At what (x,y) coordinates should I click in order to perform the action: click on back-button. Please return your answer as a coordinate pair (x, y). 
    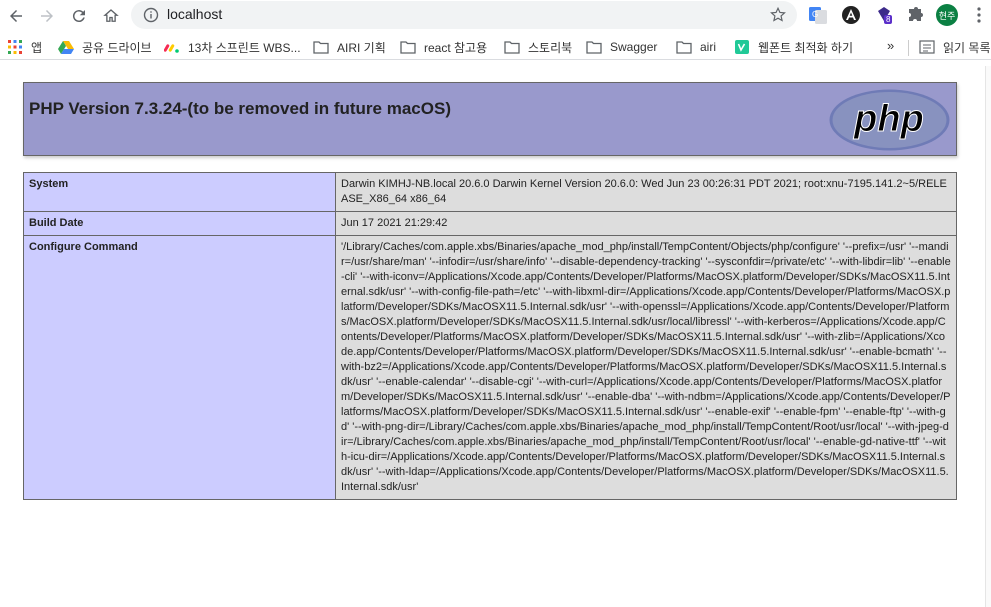
    Looking at the image, I should click on (16, 16).